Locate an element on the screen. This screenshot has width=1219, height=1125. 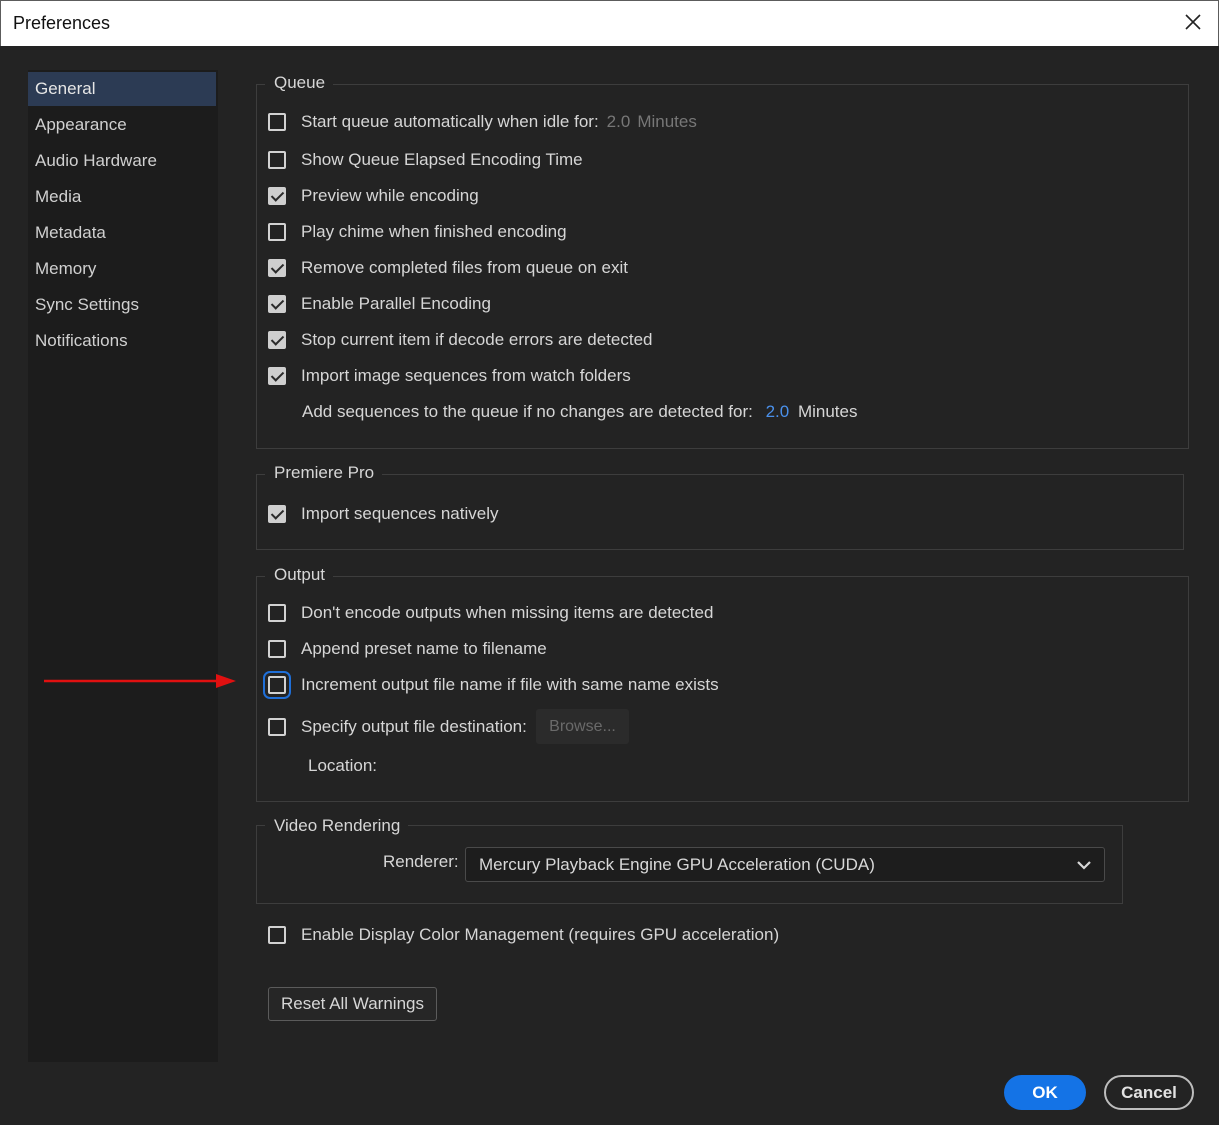
ok-button: OK is located at coordinates (1045, 1092).